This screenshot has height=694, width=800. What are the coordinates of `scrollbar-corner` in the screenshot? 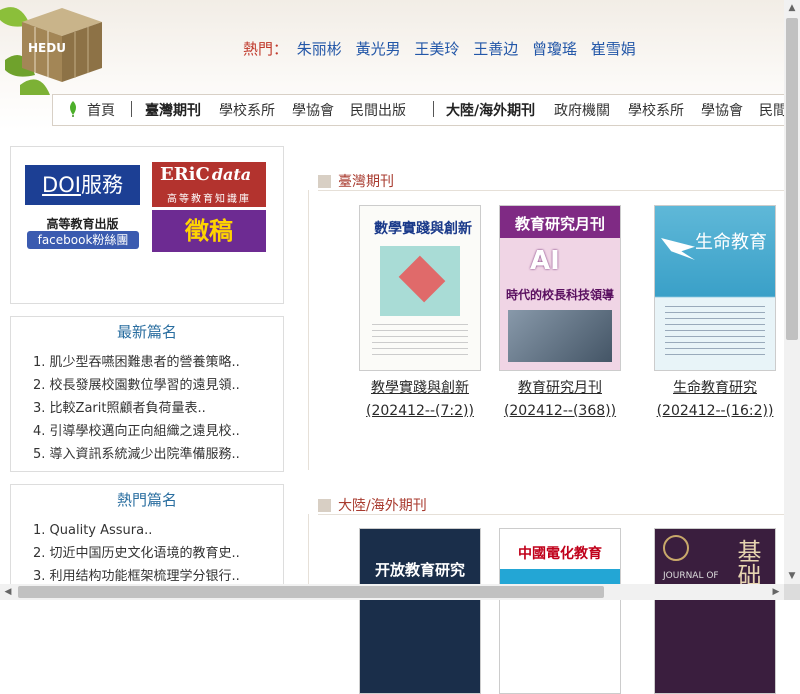 It's located at (792, 592).